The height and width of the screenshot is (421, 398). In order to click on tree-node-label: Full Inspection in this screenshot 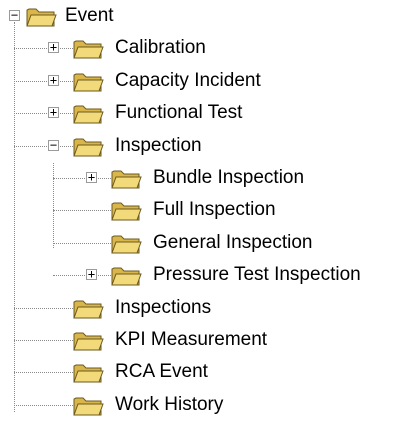, I will do `click(214, 210)`.